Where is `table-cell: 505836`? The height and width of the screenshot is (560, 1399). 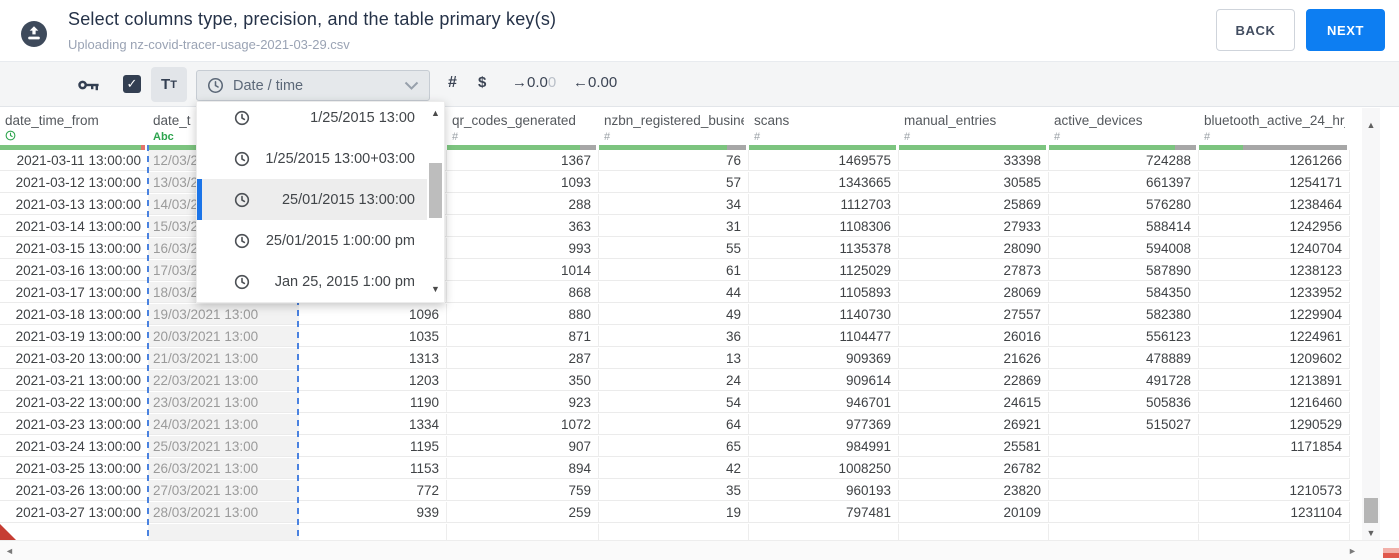 table-cell: 505836 is located at coordinates (1124, 402).